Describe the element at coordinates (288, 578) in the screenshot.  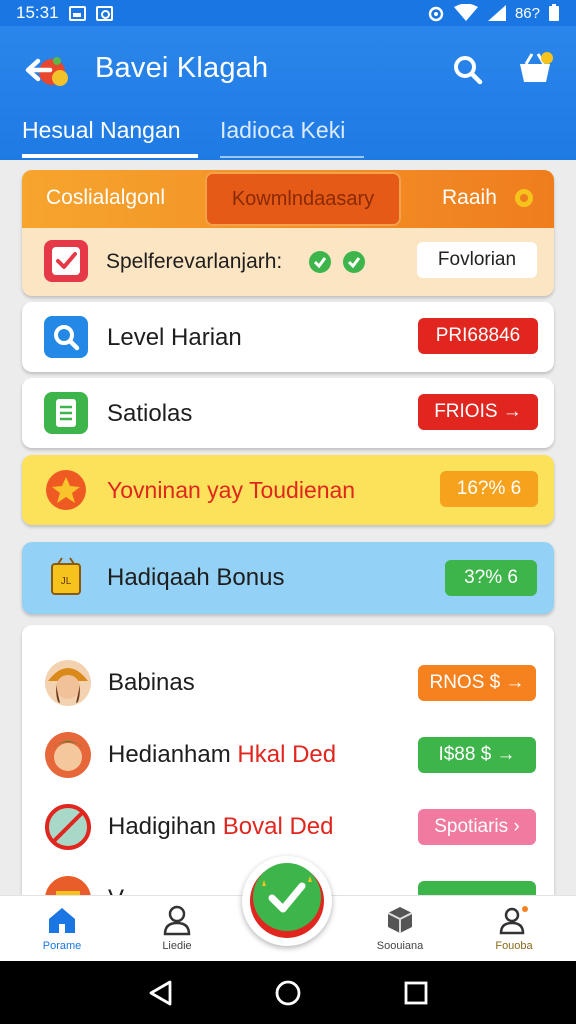
I see `list-row-hadiqaah-bonus: JL Hadiqaah Bonus 3?% 6` at that location.